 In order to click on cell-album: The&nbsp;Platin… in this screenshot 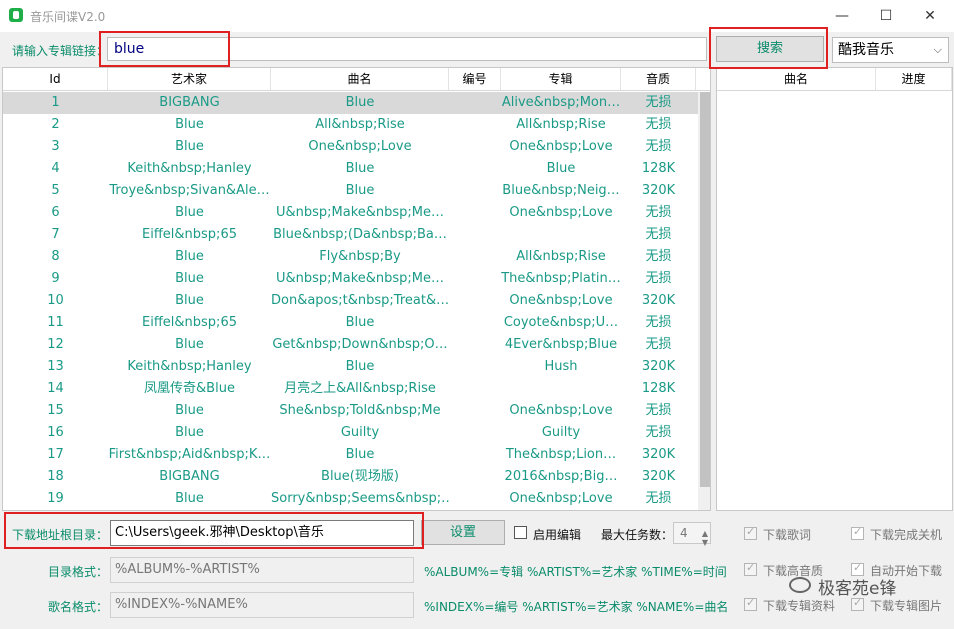, I will do `click(561, 278)`.